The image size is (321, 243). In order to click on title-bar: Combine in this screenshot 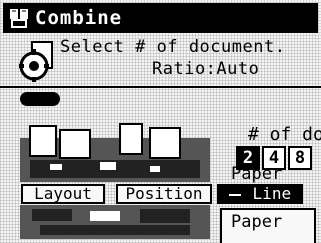, I will do `click(160, 18)`.